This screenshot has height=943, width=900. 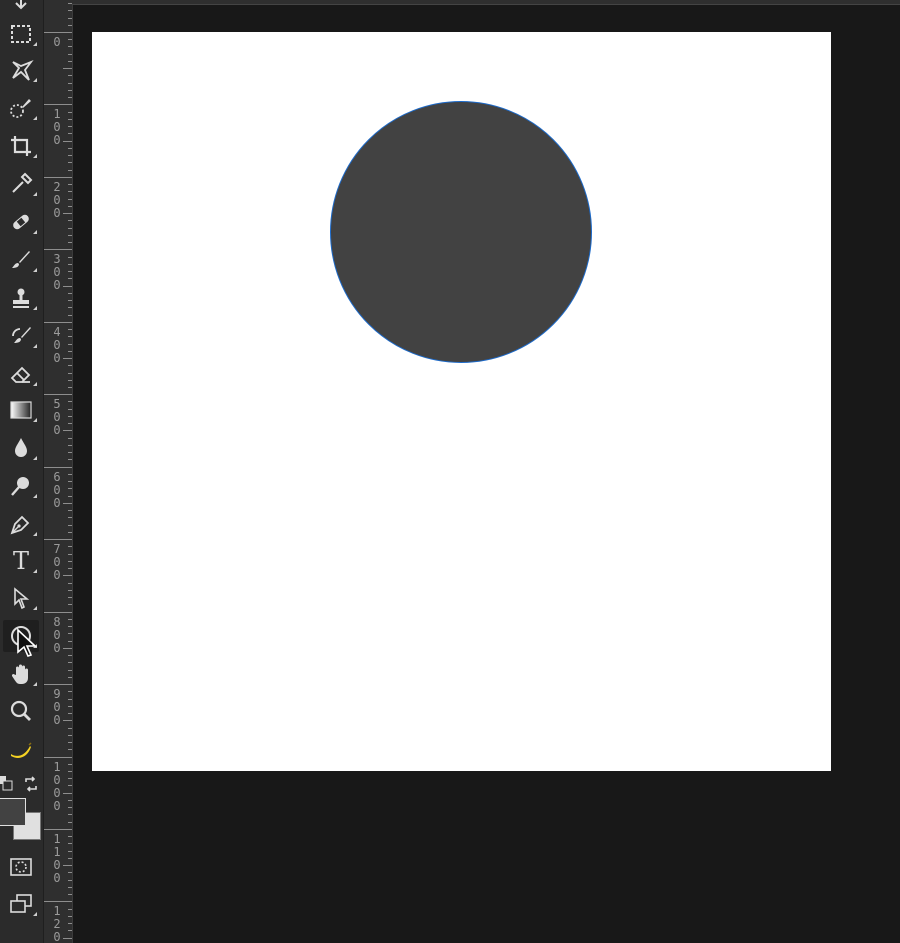 What do you see at coordinates (21, 108) in the screenshot?
I see `quick-selection-tool` at bounding box center [21, 108].